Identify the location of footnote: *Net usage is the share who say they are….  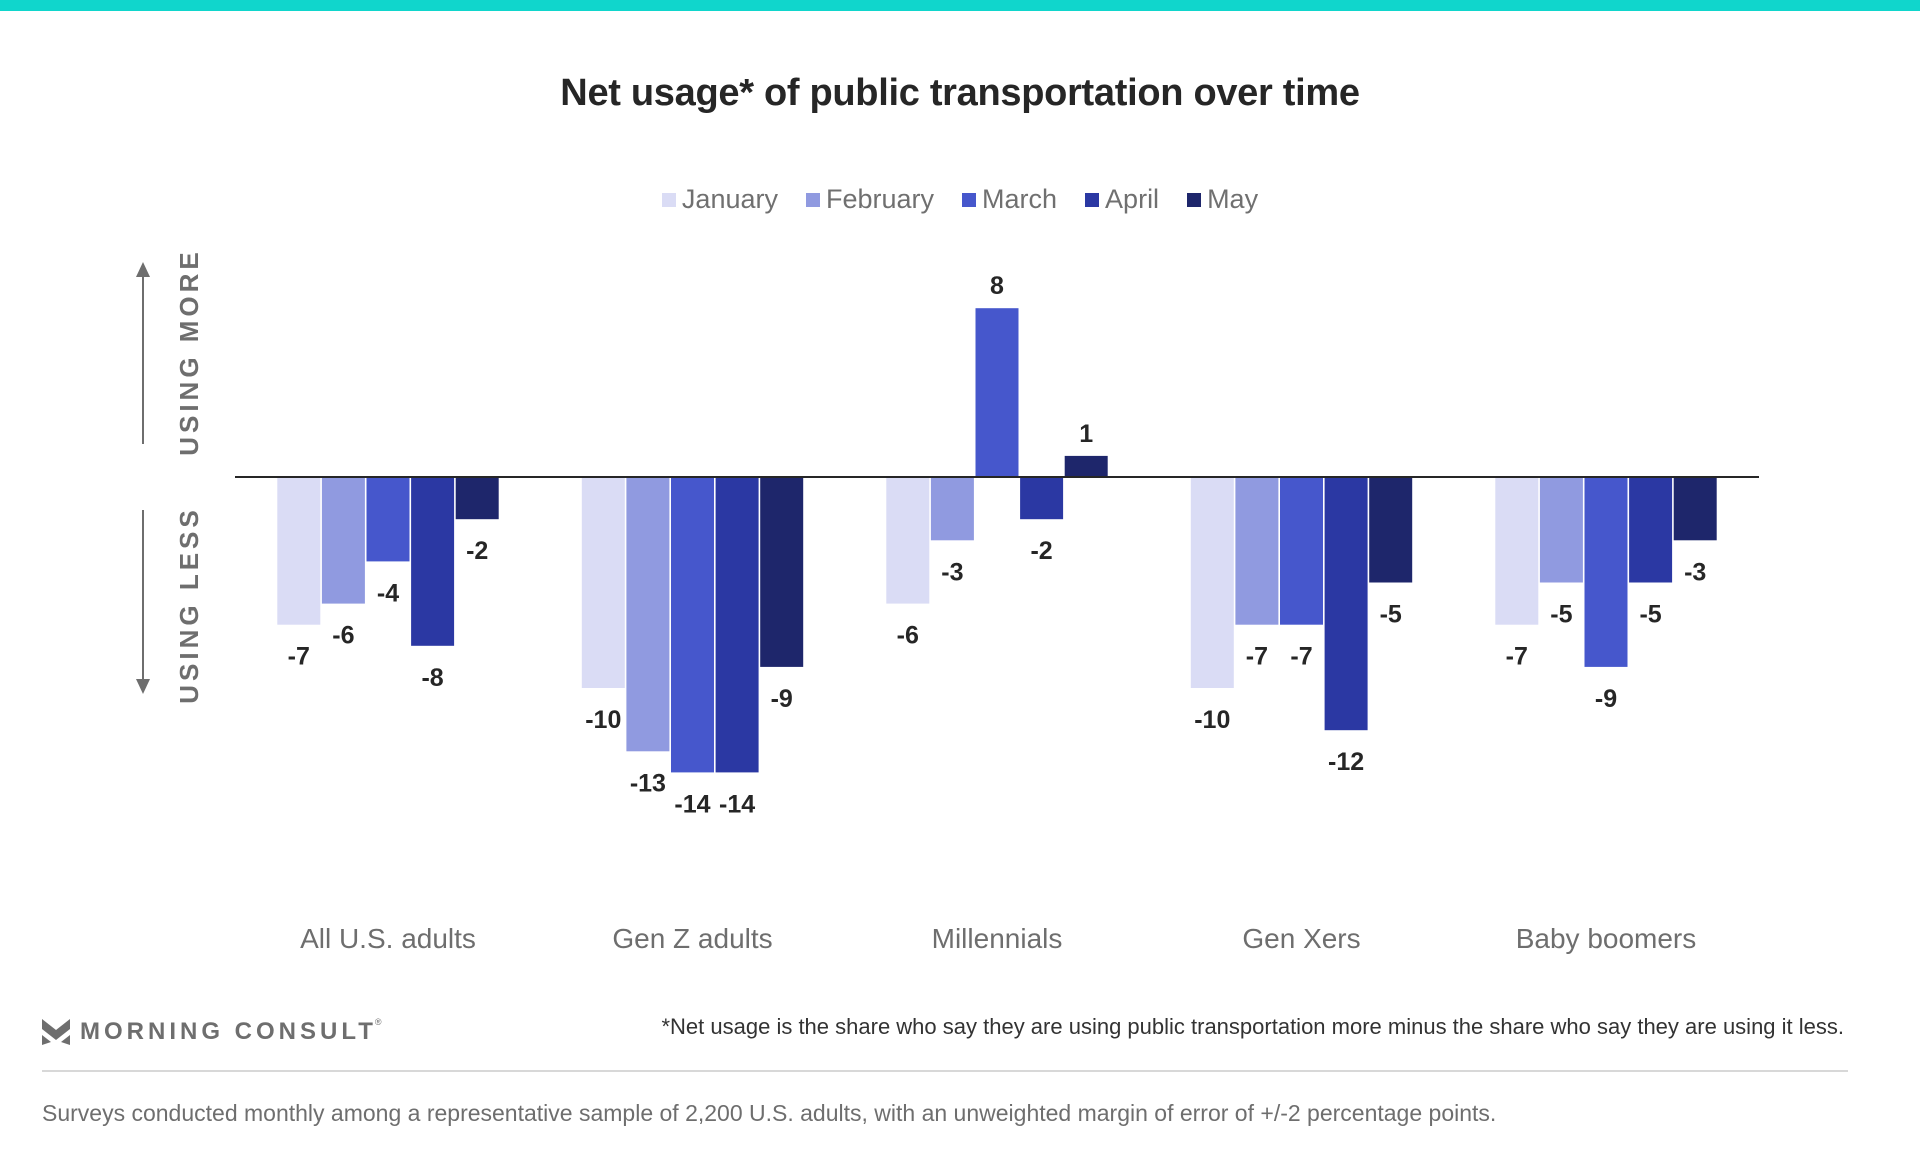
(1252, 1026).